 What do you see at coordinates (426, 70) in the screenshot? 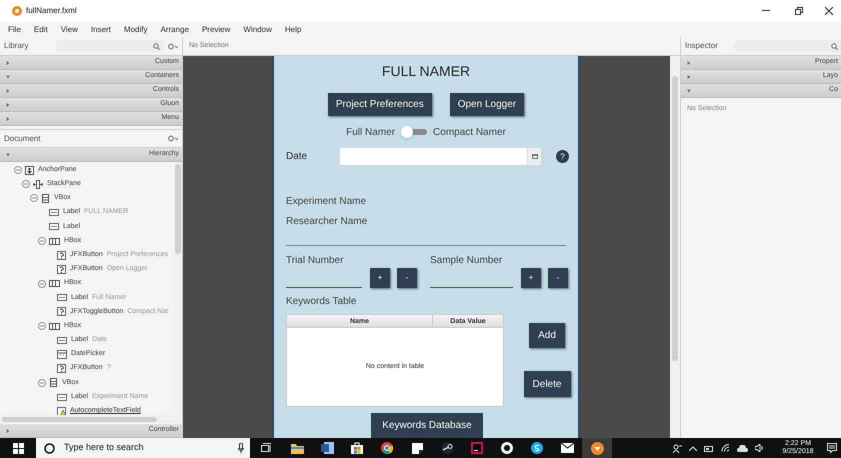
I see `form-title: FULL NAMER` at bounding box center [426, 70].